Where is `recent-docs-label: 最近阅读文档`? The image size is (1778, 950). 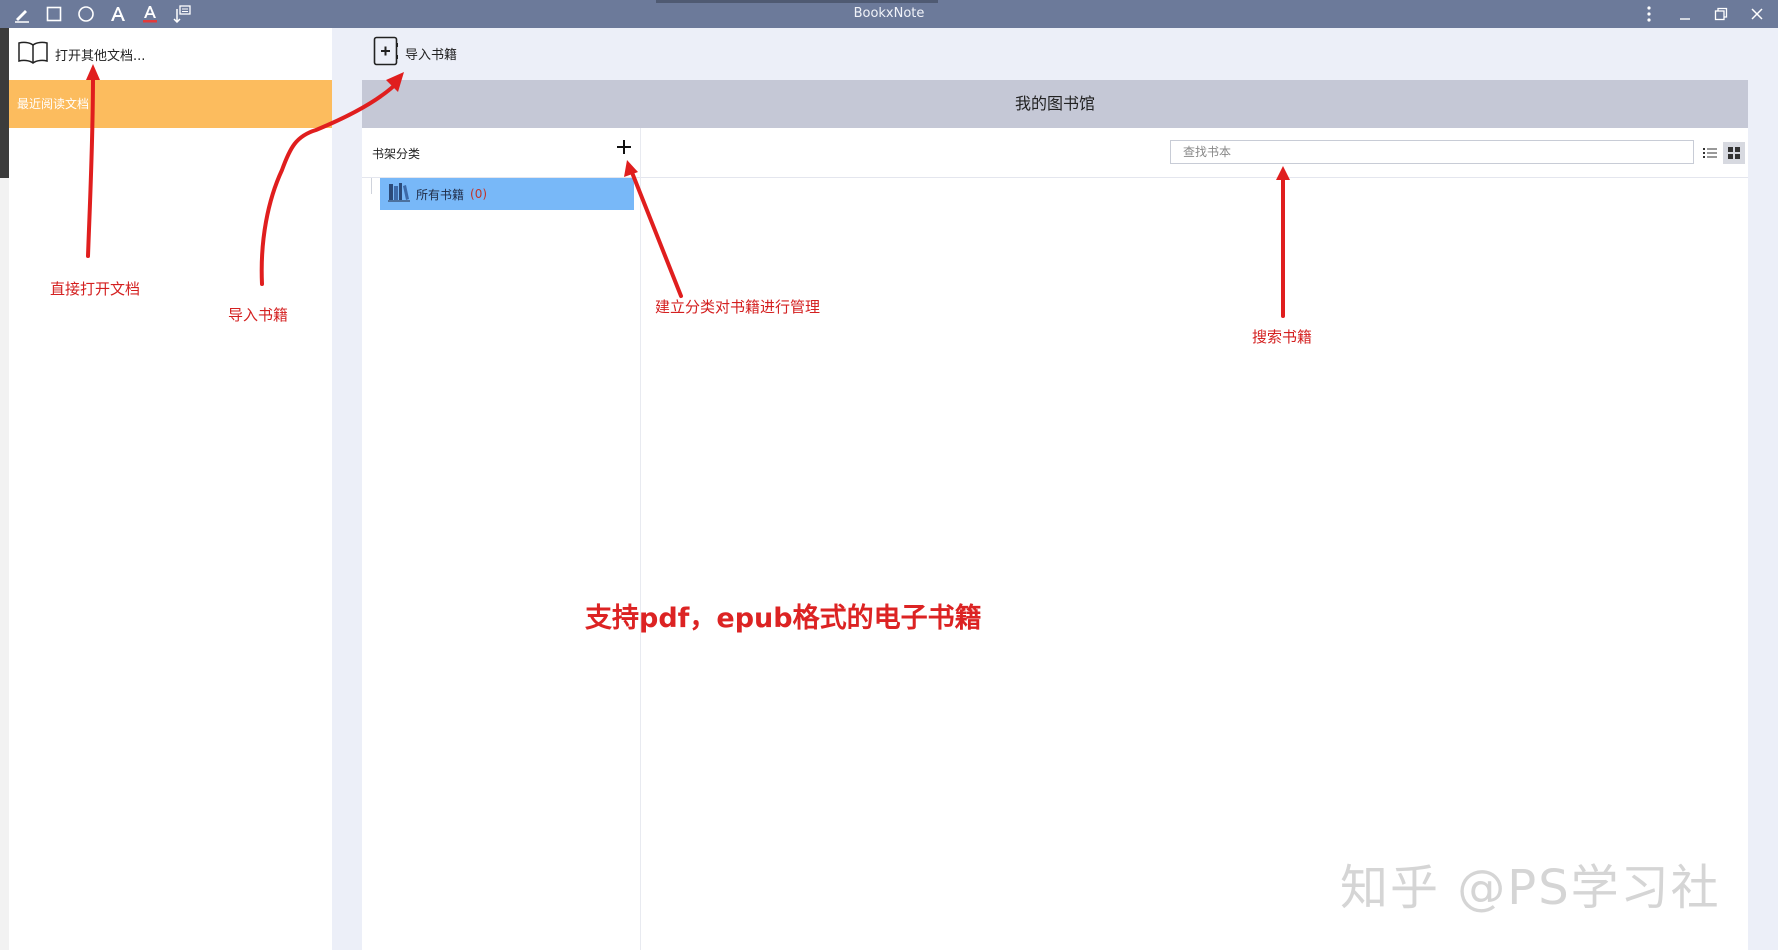 recent-docs-label: 最近阅读文档 is located at coordinates (53, 104).